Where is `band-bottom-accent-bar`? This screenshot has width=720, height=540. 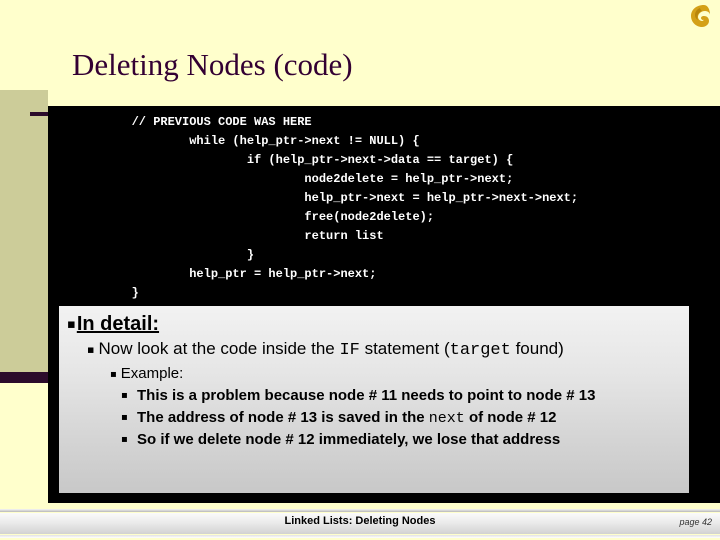 band-bottom-accent-bar is located at coordinates (24, 377).